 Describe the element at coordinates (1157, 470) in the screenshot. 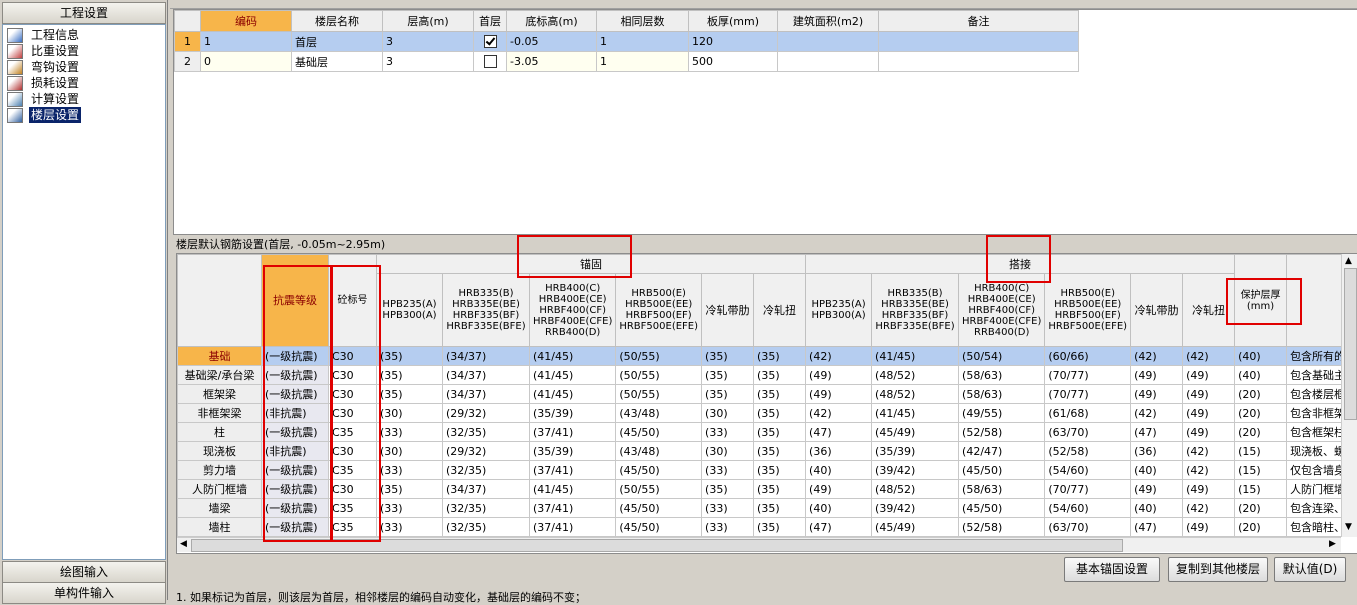

I see `splice-value-cell: (40)` at that location.